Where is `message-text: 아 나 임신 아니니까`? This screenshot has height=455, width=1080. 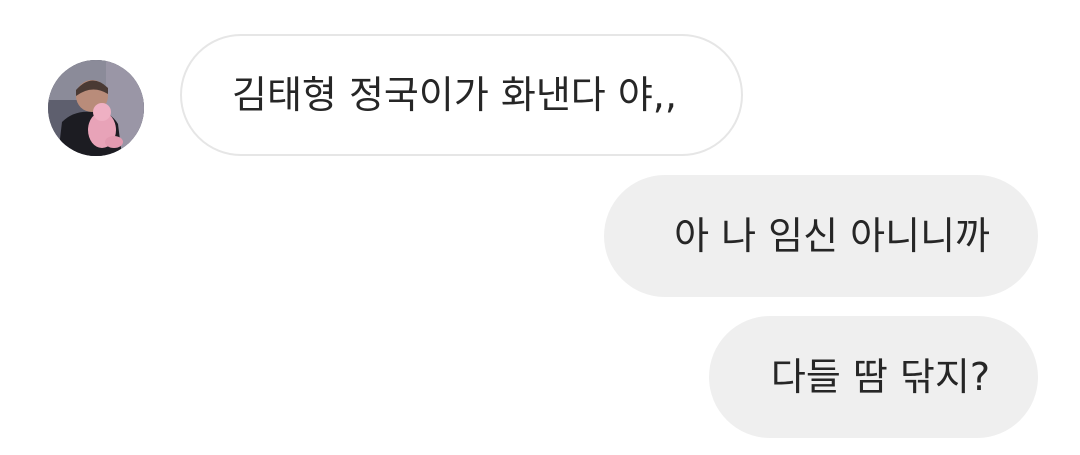 message-text: 아 나 임신 아니니까 is located at coordinates (832, 236).